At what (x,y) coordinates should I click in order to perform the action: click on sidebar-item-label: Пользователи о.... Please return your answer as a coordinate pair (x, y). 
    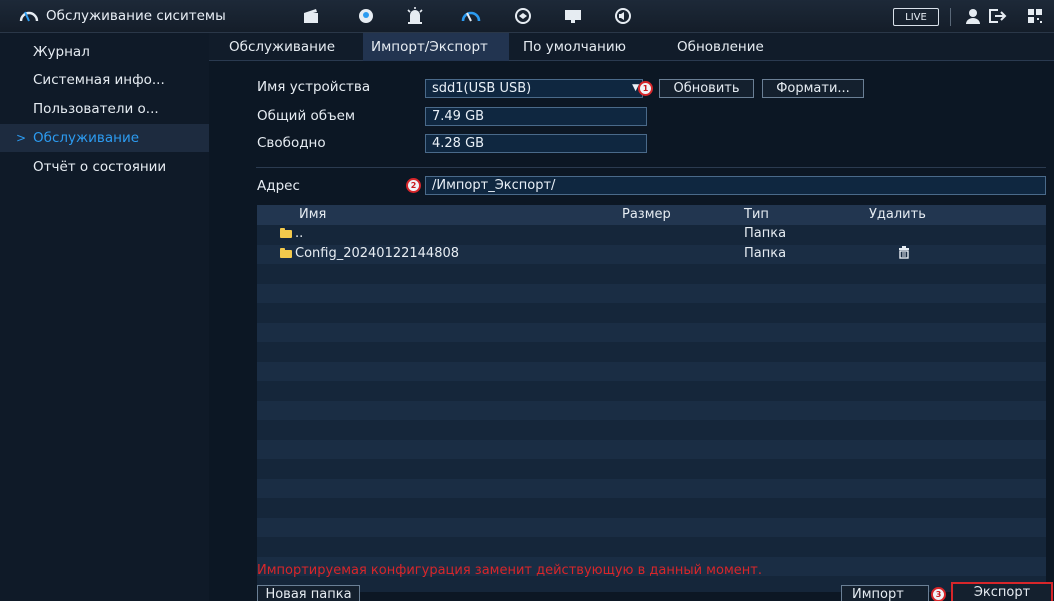
    Looking at the image, I should click on (96, 109).